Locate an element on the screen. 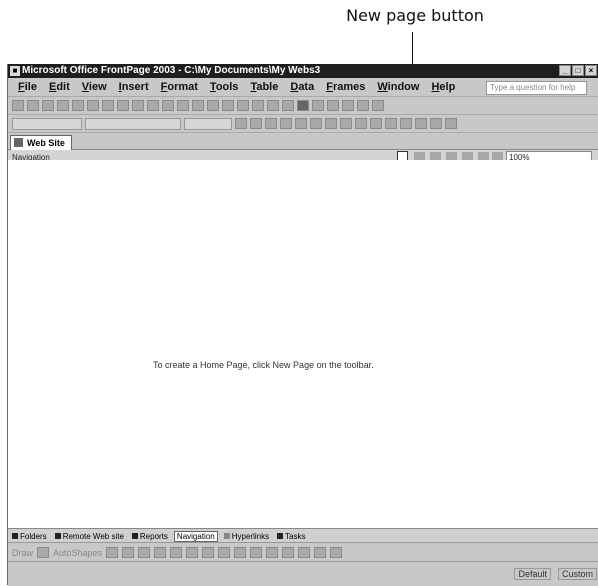 The image size is (598, 586). text-box-icon is located at coordinates (176, 552).